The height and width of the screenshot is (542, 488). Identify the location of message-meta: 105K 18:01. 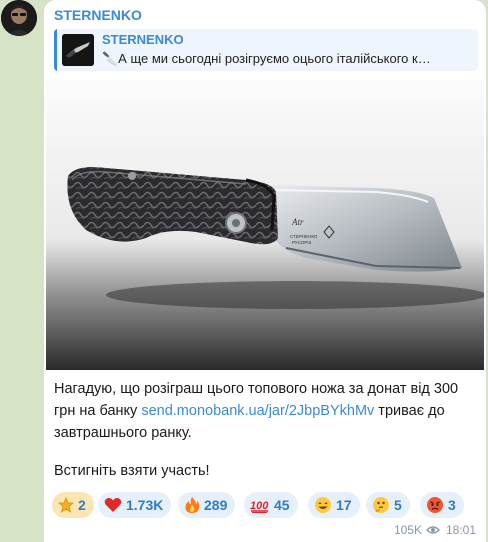
(435, 530).